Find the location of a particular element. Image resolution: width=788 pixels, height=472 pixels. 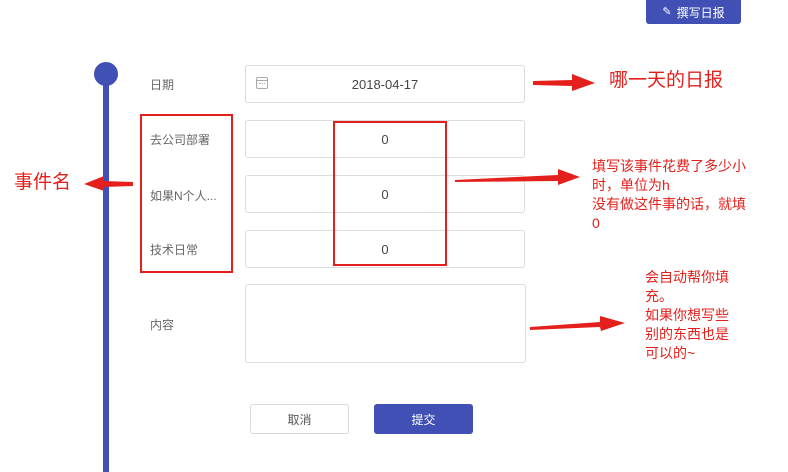

hours-arrow is located at coordinates (517, 177).